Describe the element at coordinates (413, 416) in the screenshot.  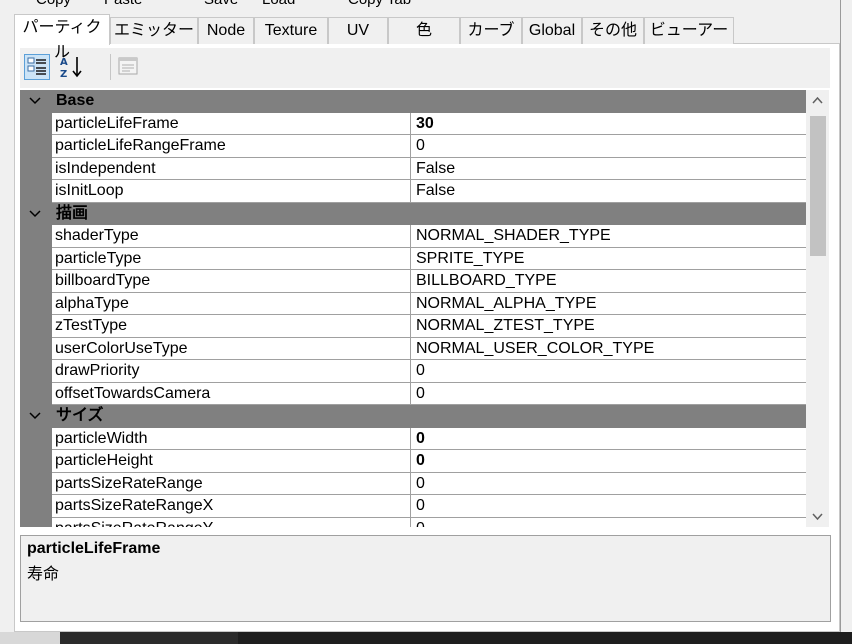
I see `category-size: サイズ` at that location.